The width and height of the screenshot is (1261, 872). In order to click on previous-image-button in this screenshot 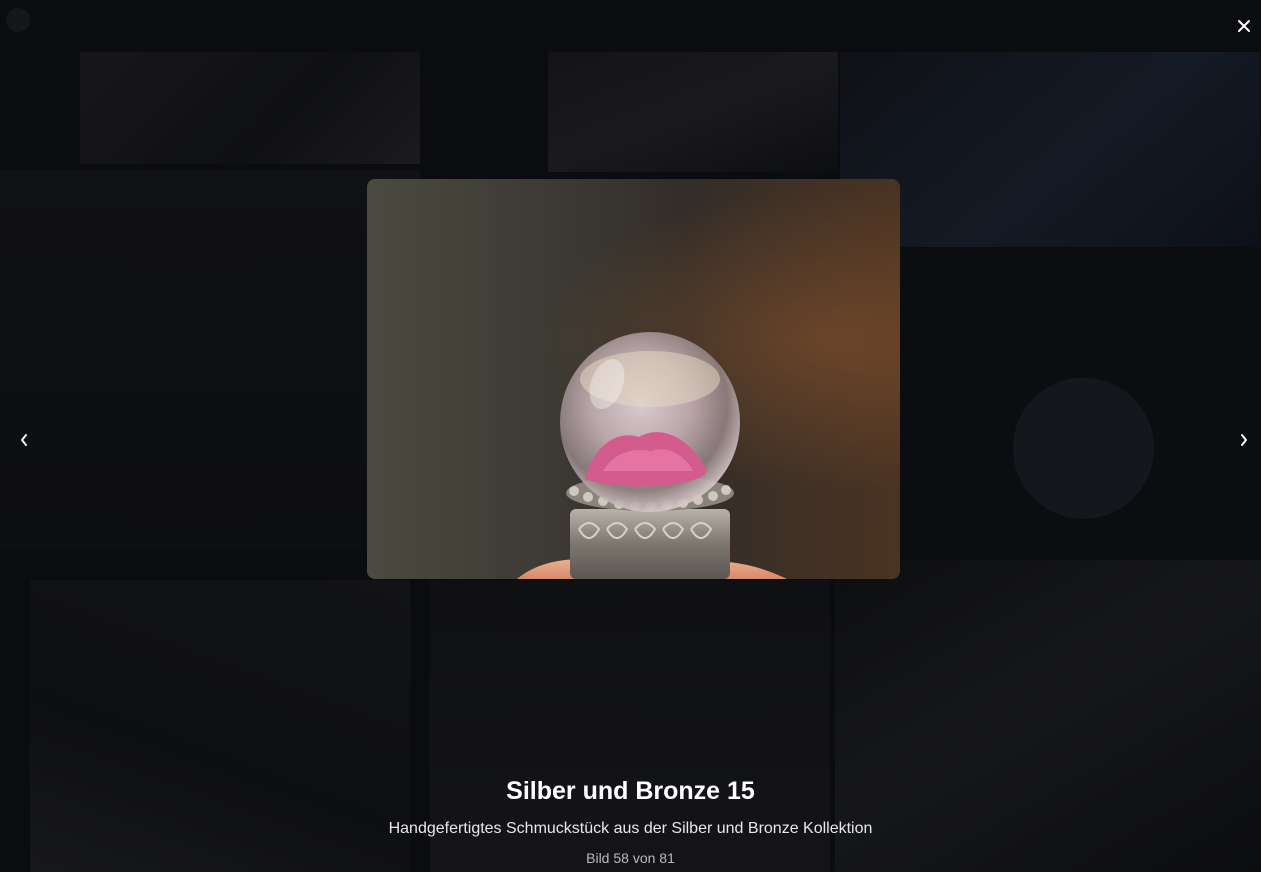, I will do `click(24, 440)`.